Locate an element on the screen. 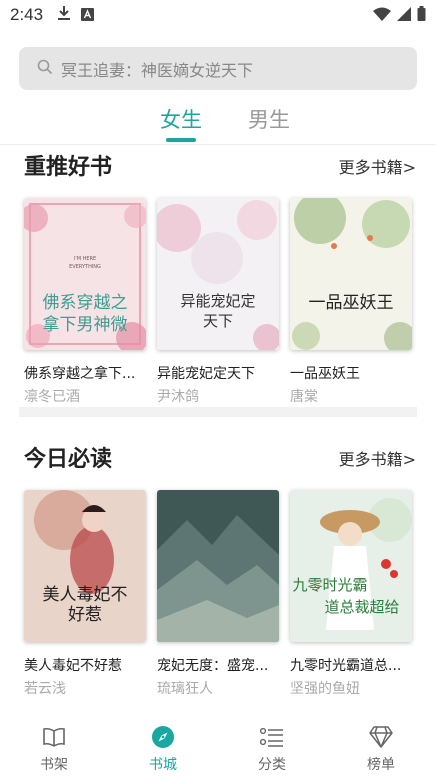  tab-male: 男生 is located at coordinates (269, 119).